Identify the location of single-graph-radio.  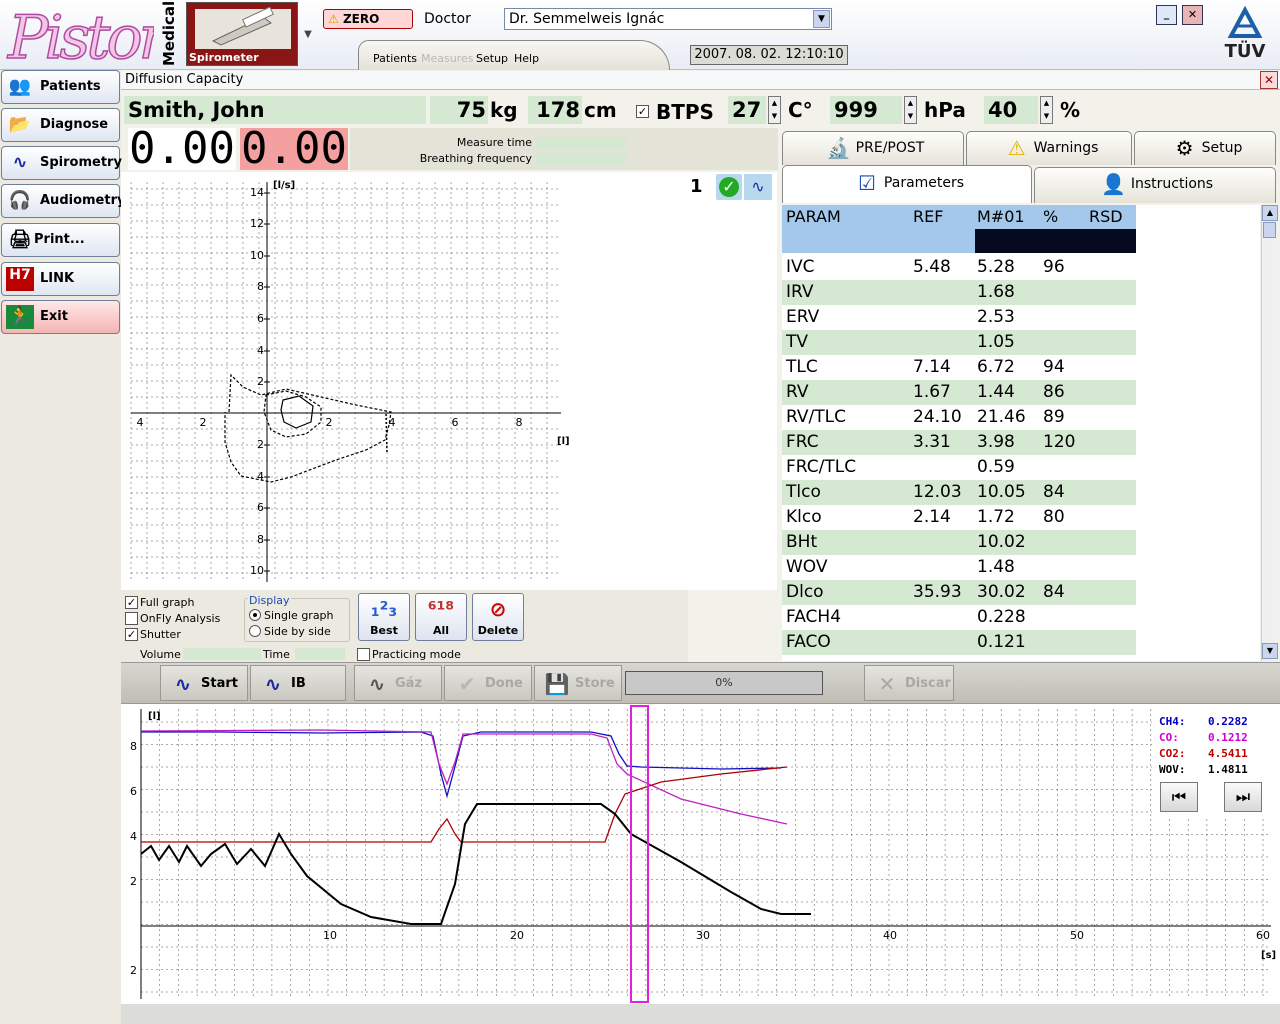
(255, 615).